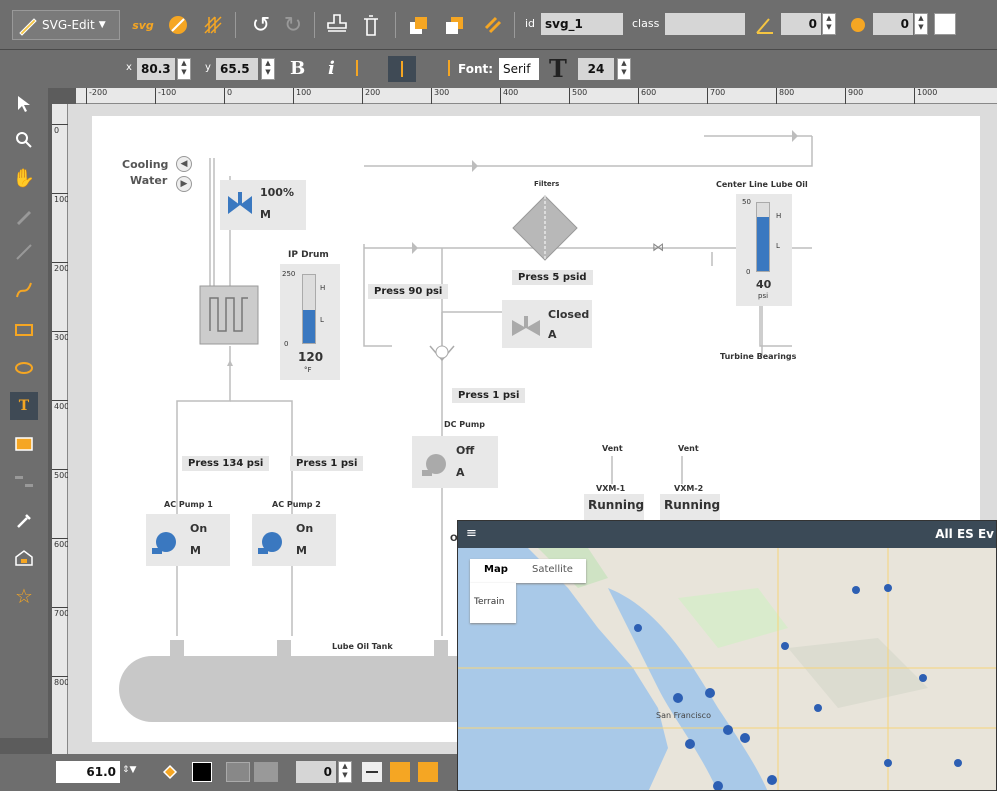 The width and height of the screenshot is (997, 791). What do you see at coordinates (24, 444) in the screenshot?
I see `image-tool-icon` at bounding box center [24, 444].